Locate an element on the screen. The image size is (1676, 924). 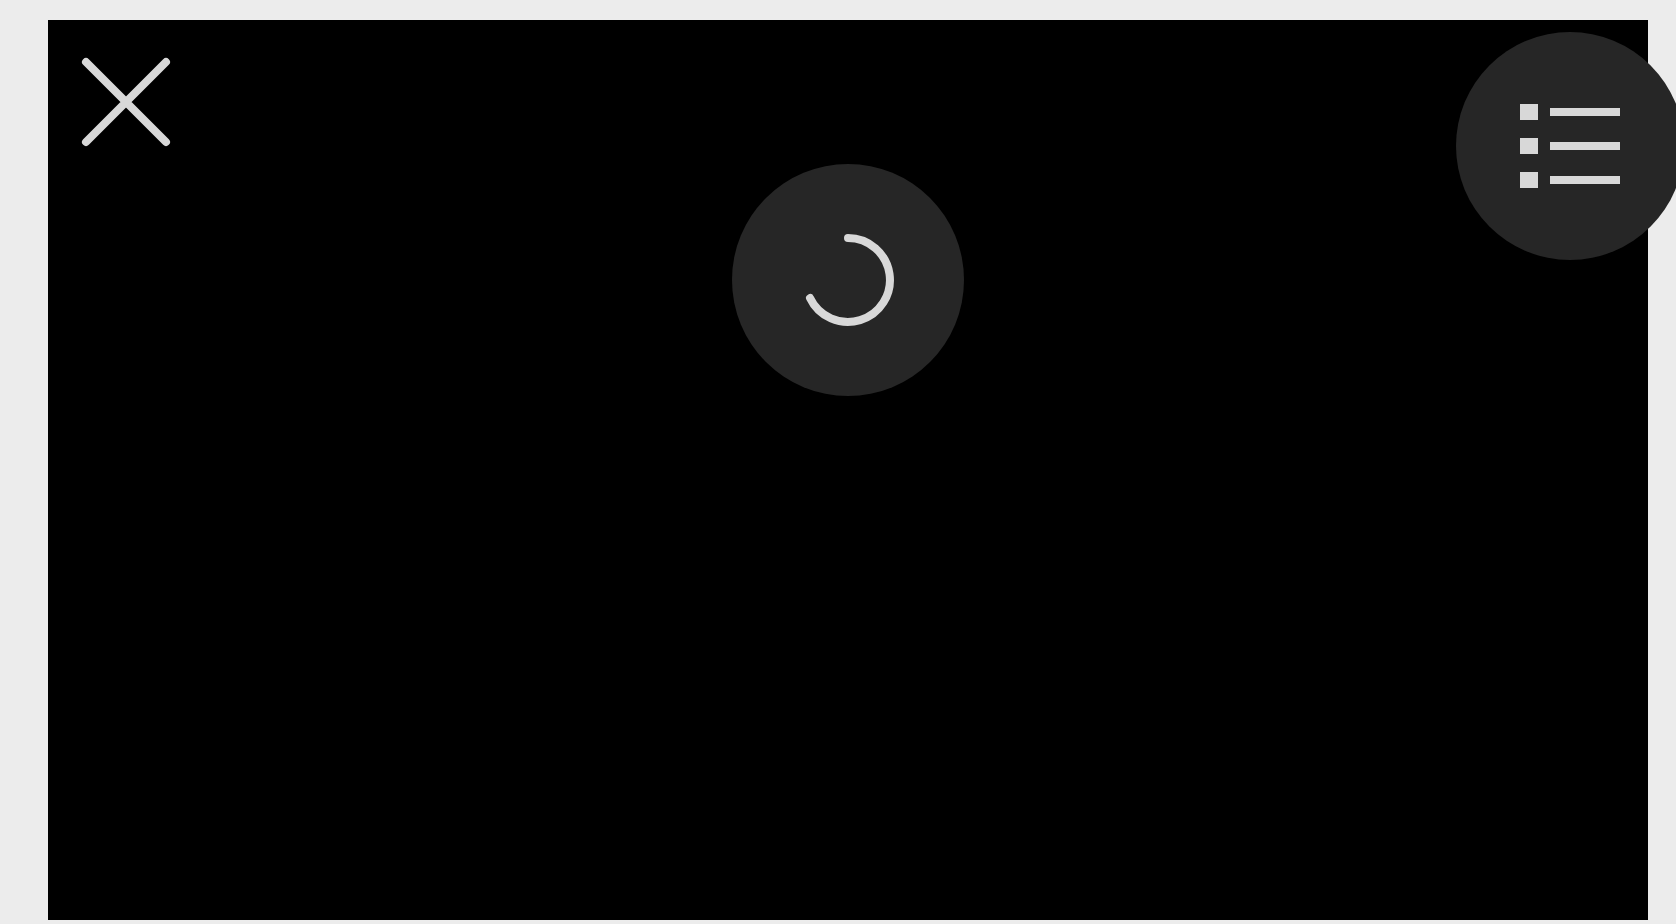
close-button is located at coordinates (126, 102).